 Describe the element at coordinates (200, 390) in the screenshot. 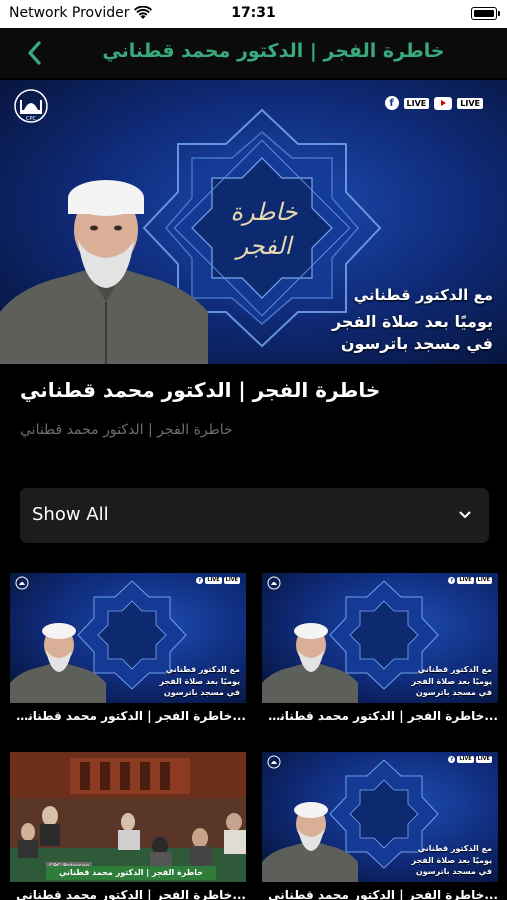

I see `video-title: خاطرة الفجر | الدكتور محمد قطناني` at that location.